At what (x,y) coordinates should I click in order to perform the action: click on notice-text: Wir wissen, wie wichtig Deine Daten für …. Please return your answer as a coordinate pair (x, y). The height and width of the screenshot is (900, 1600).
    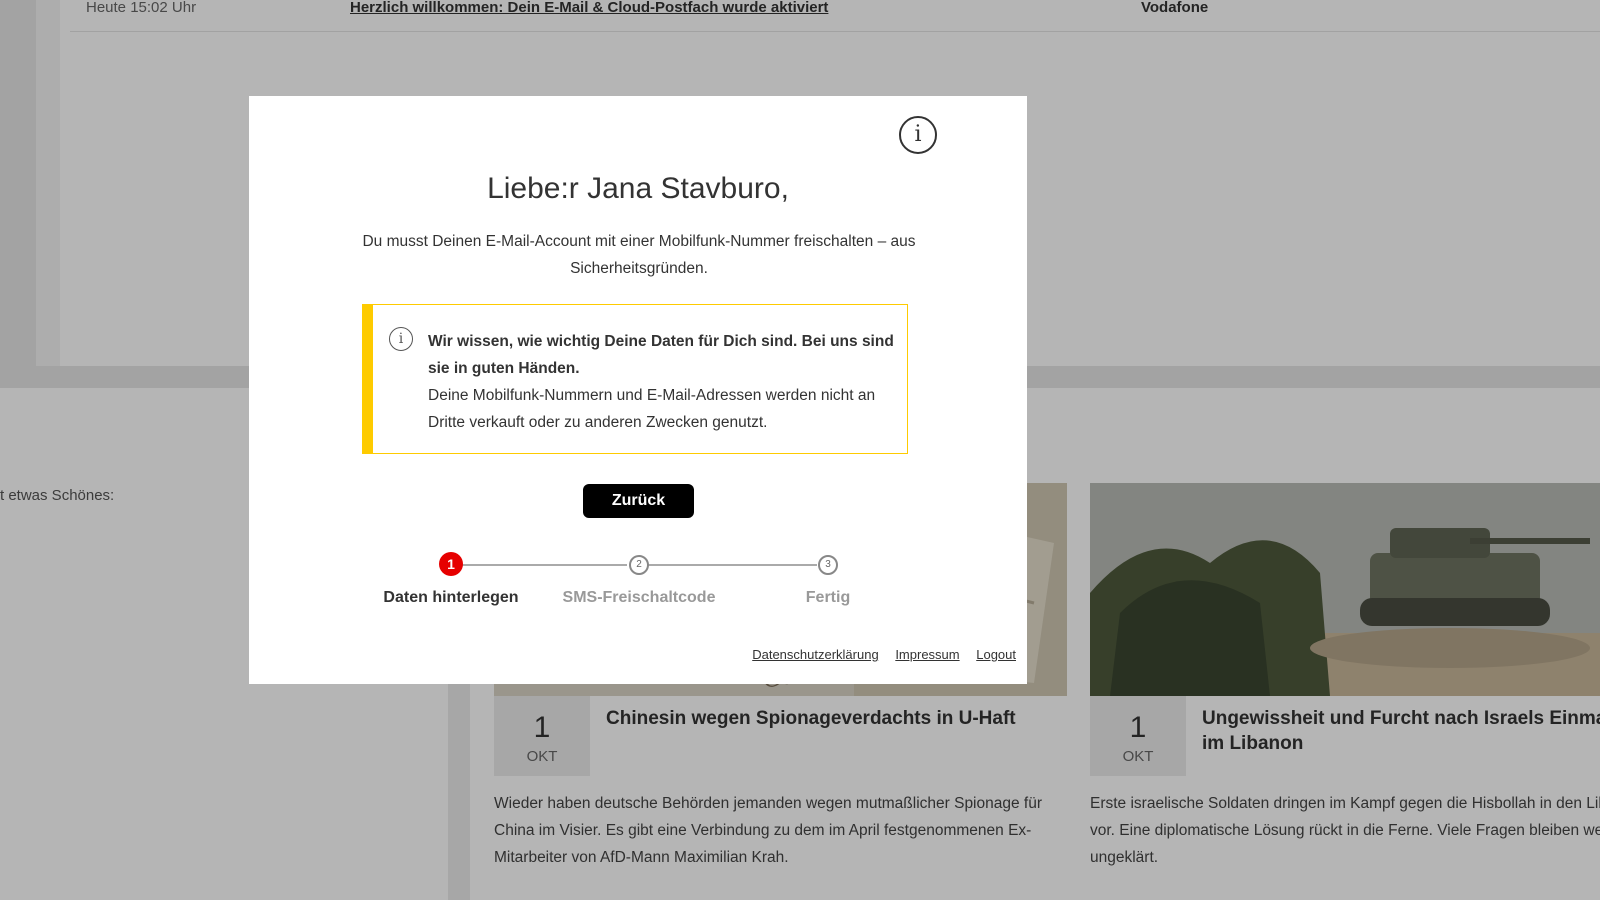
    Looking at the image, I should click on (663, 382).